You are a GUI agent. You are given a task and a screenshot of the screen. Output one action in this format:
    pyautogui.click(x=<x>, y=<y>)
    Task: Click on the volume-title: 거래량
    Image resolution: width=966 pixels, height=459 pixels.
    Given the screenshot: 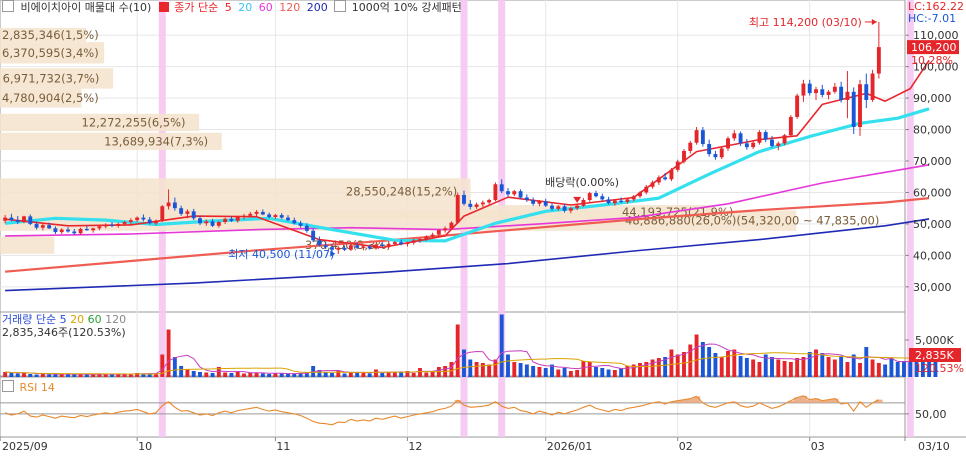 What is the action you would take?
    pyautogui.click(x=17, y=319)
    